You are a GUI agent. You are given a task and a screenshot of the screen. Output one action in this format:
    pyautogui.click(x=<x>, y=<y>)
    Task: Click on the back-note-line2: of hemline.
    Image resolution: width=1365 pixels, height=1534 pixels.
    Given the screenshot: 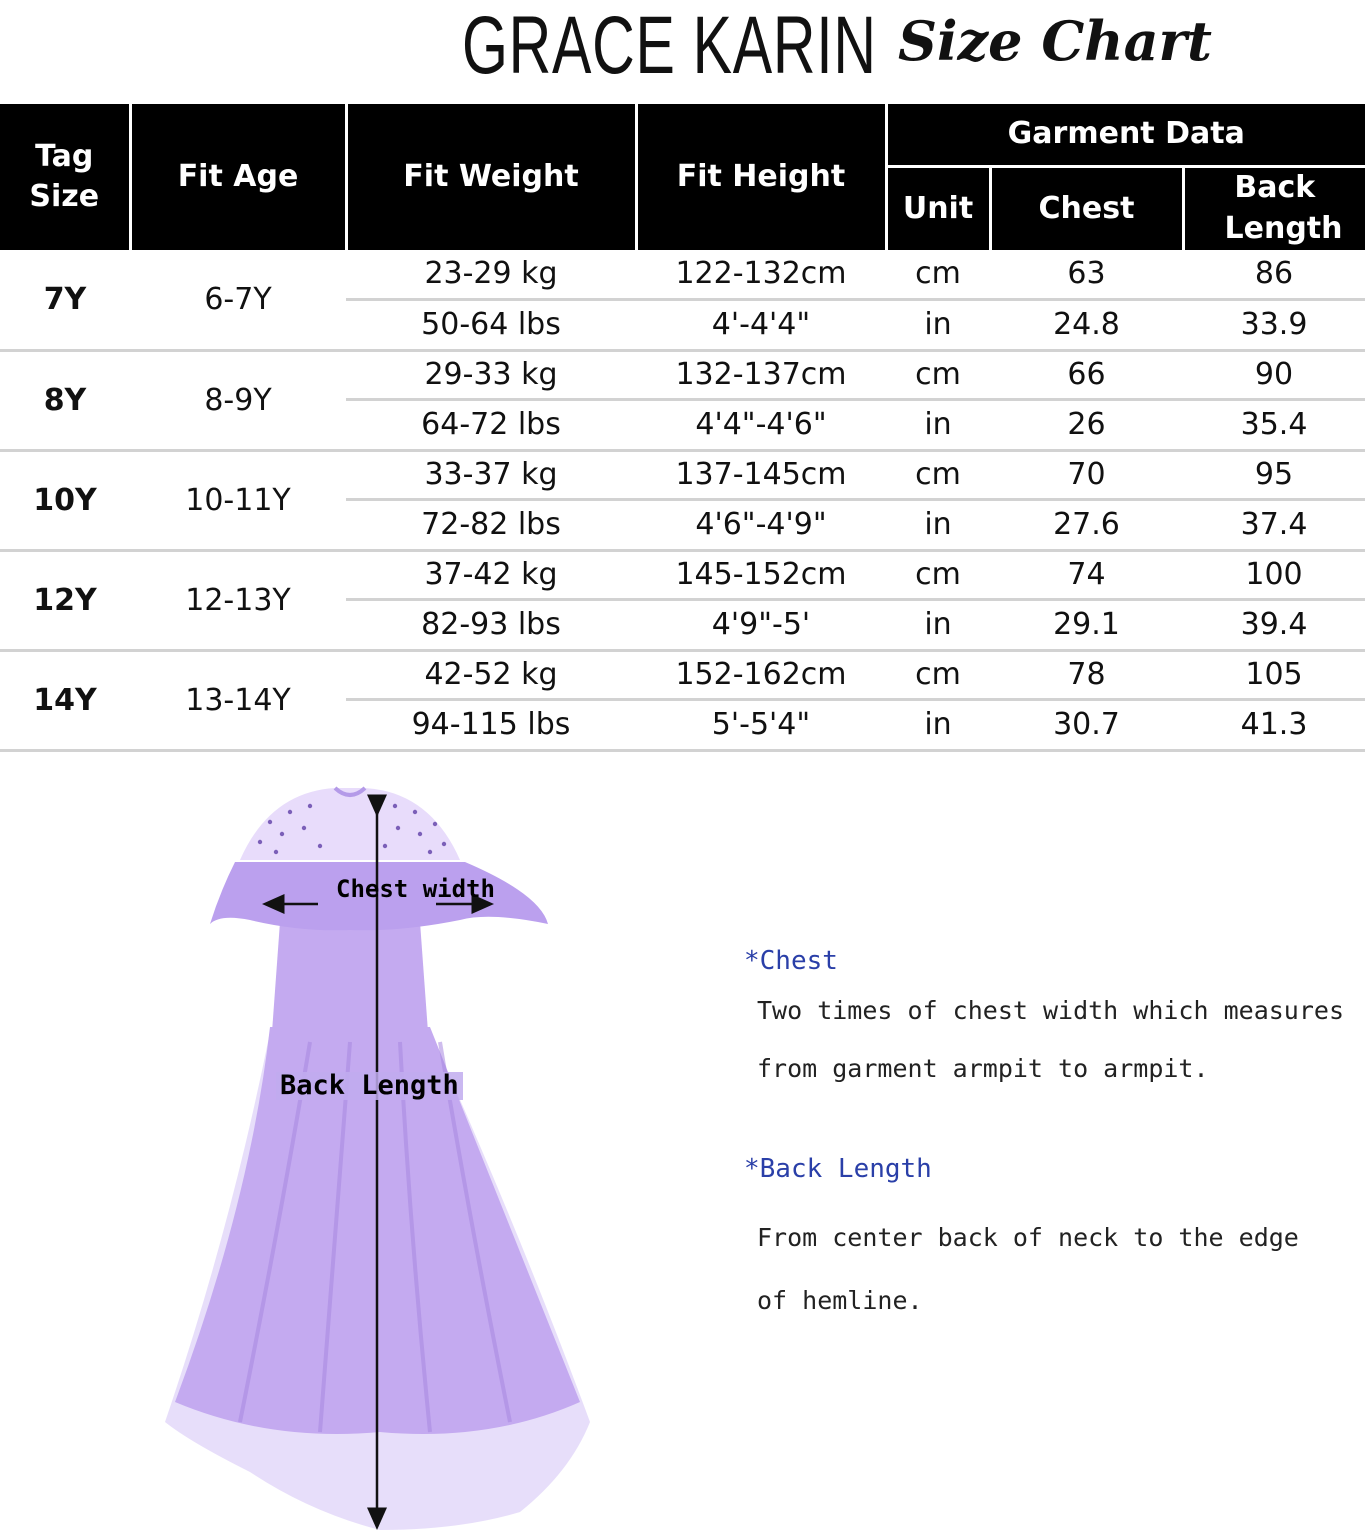 What is the action you would take?
    pyautogui.click(x=840, y=1300)
    